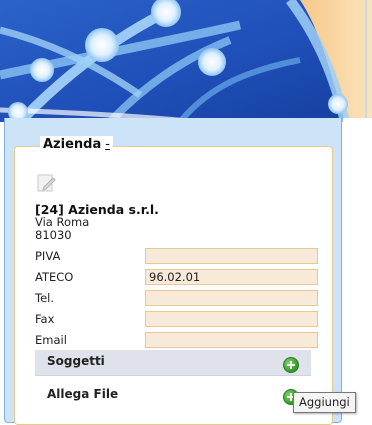 This screenshot has width=372, height=425. I want to click on panel-legend: Azienda -, so click(76, 145).